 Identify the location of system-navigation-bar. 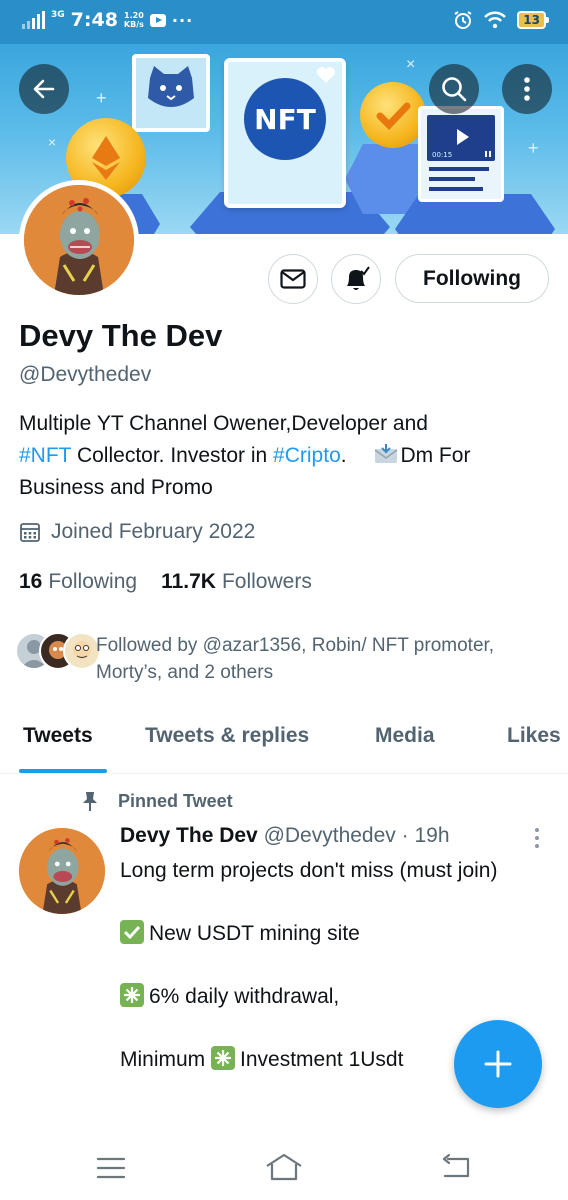
(284, 1168).